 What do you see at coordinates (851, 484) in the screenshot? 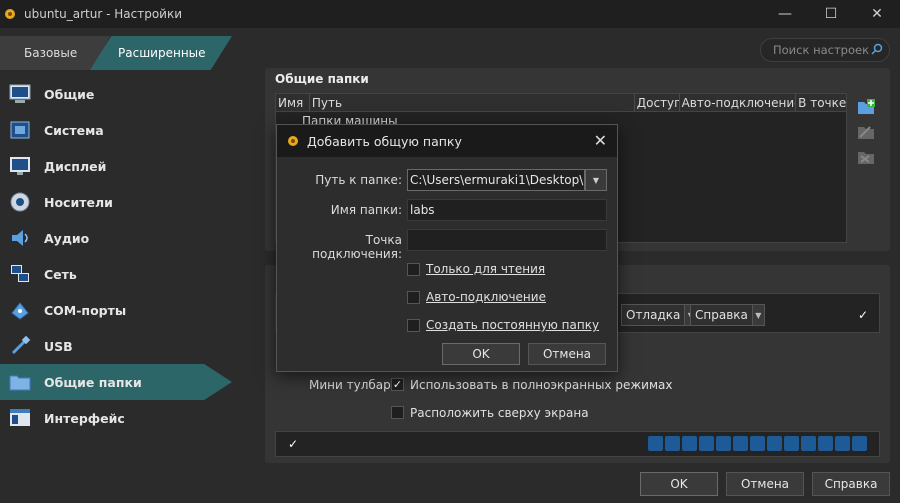
I see `help-button: Справка` at bounding box center [851, 484].